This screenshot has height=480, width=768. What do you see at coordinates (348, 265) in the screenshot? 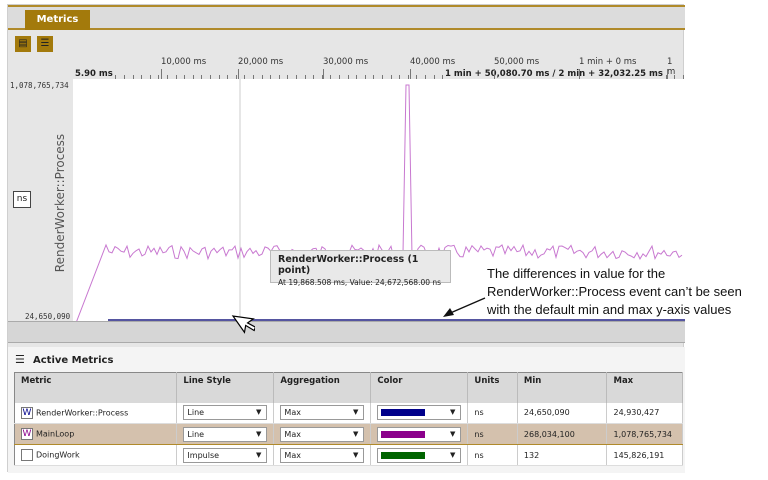
I see `tooltip-title: RenderWorker::Process (1 point)` at bounding box center [348, 265].